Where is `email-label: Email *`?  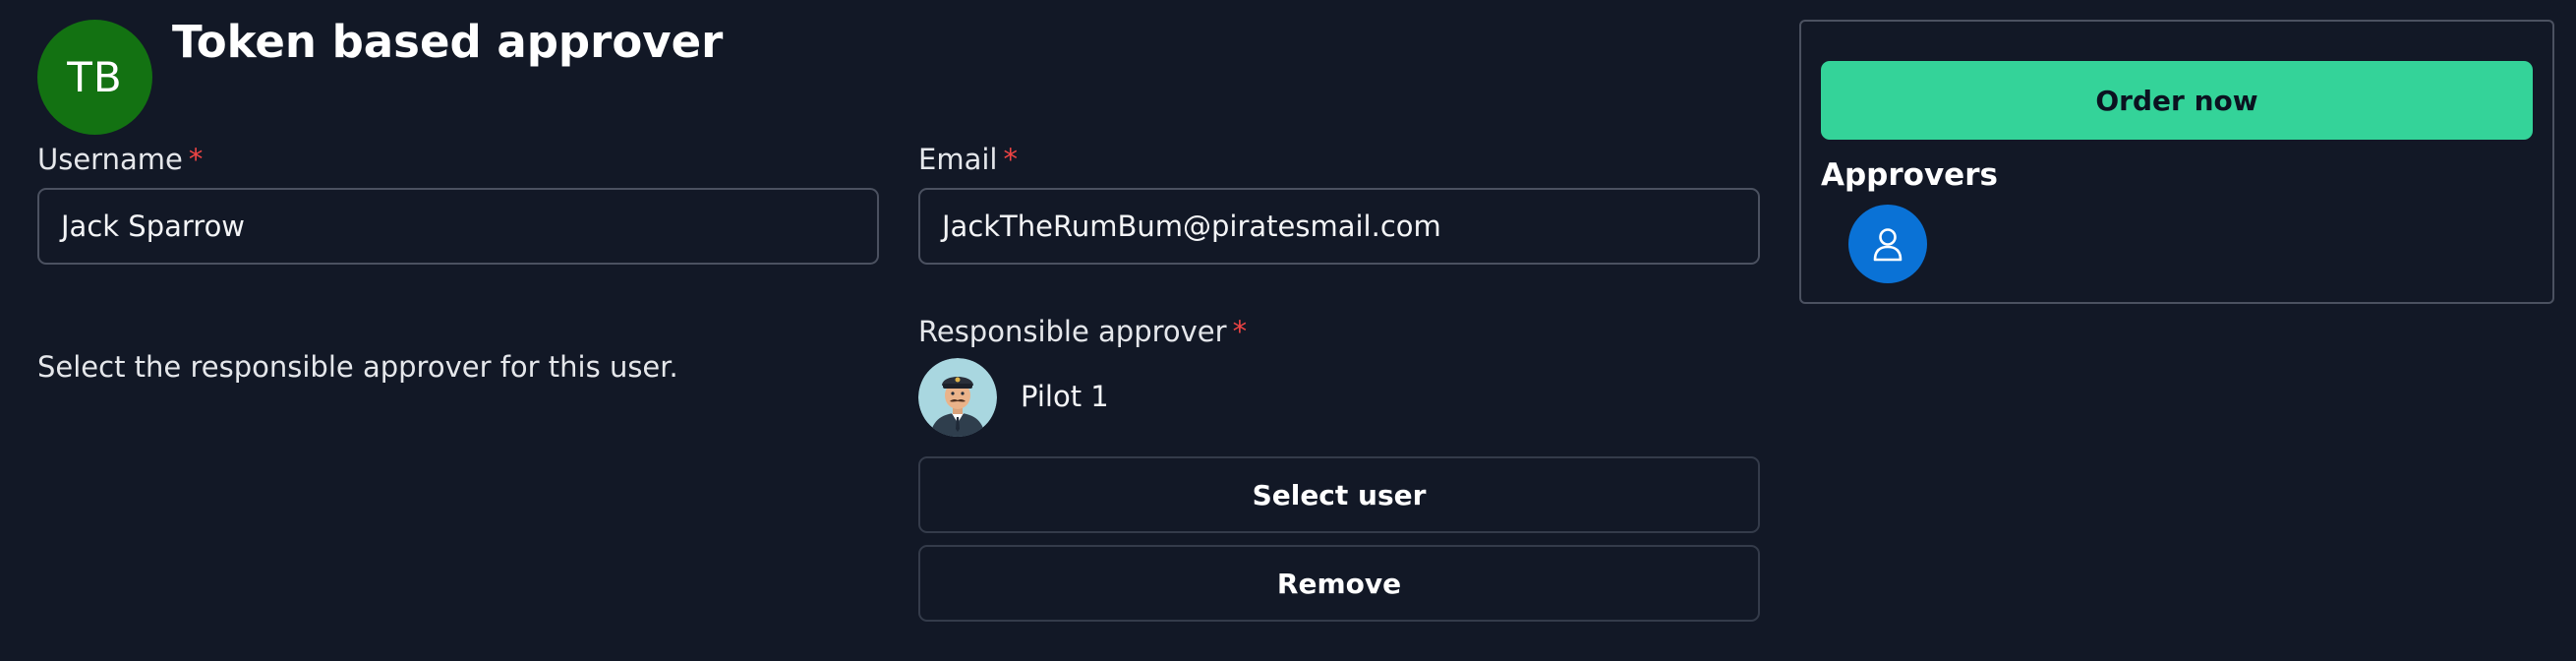 email-label: Email * is located at coordinates (968, 159).